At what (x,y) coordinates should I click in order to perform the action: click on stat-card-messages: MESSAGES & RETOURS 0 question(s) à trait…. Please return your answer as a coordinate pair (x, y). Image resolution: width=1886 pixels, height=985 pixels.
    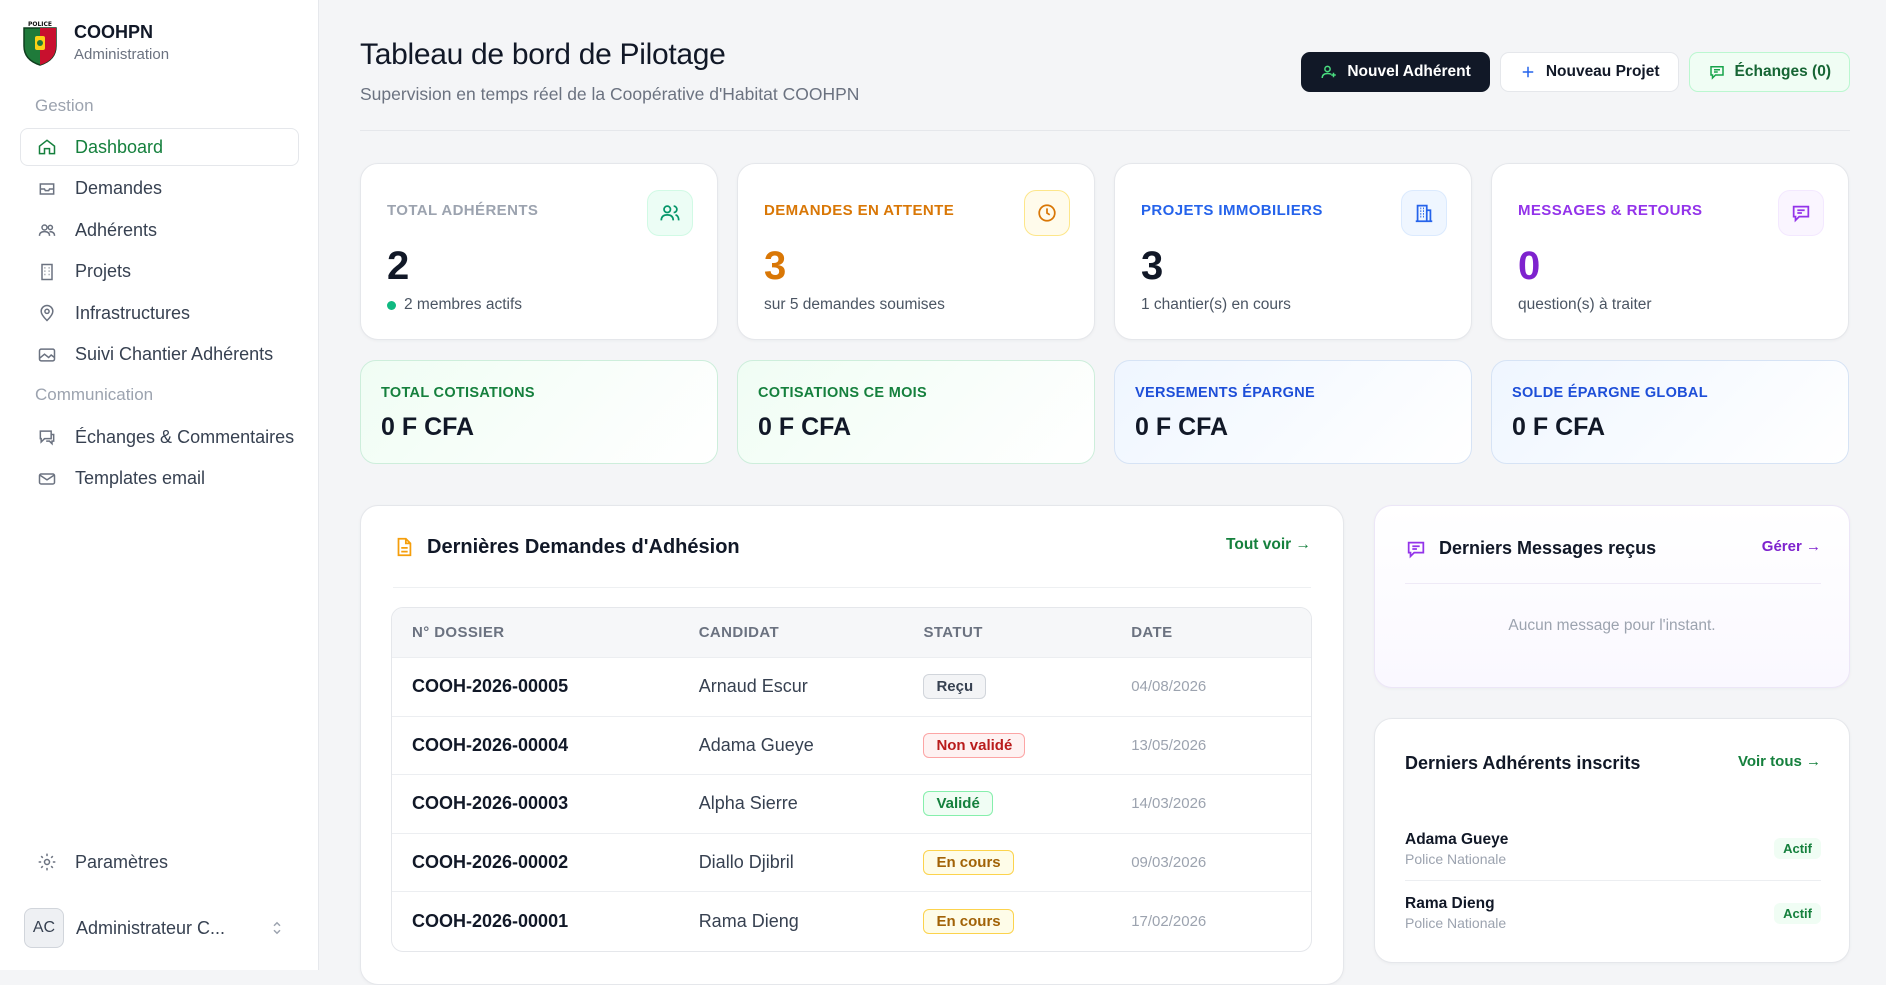
    Looking at the image, I should click on (1670, 251).